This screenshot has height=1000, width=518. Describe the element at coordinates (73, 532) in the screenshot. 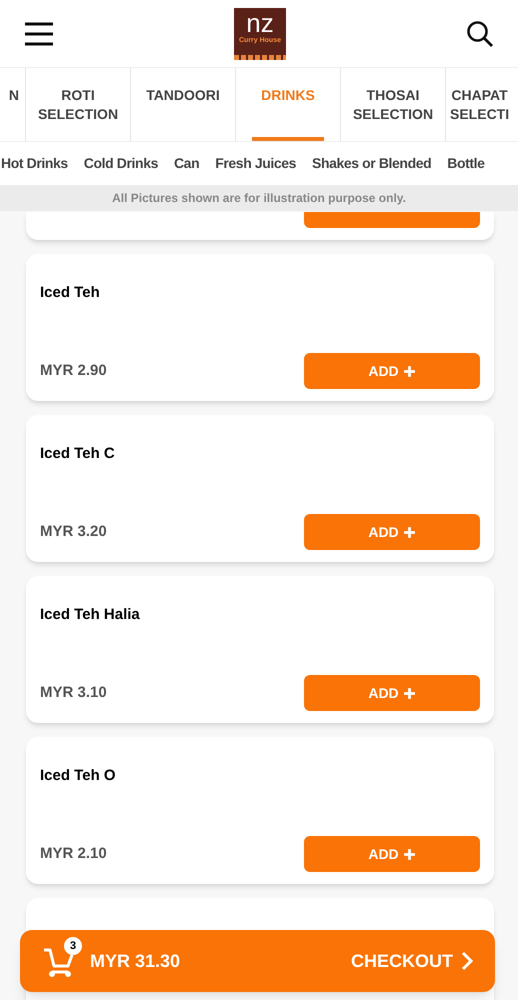

I see `product-price: MYR 3.20` at that location.